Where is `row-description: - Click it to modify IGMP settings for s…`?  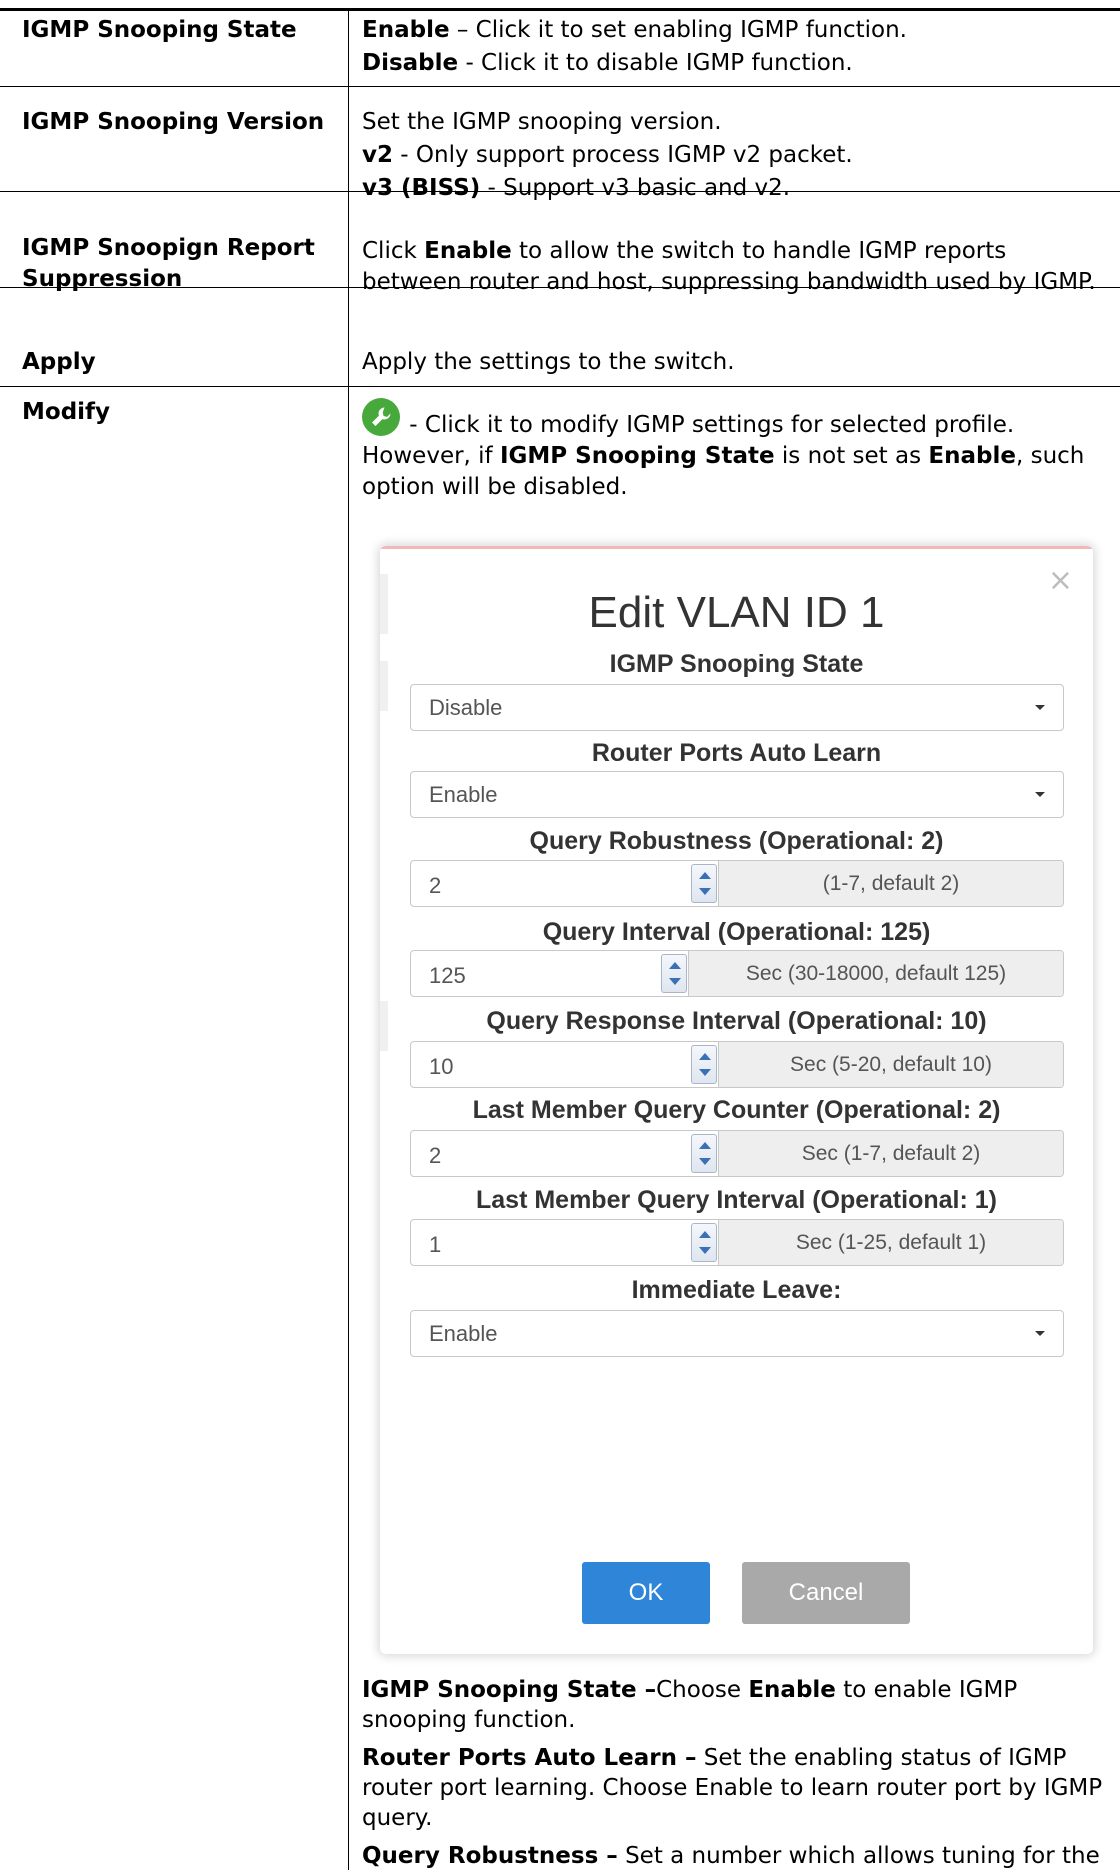
row-description: - Click it to modify IGMP settings for s… is located at coordinates (737, 450).